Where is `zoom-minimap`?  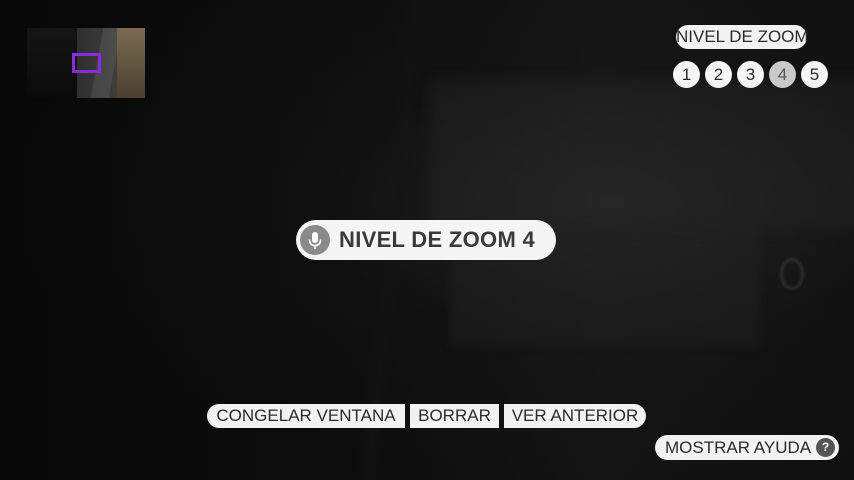
zoom-minimap is located at coordinates (86, 63).